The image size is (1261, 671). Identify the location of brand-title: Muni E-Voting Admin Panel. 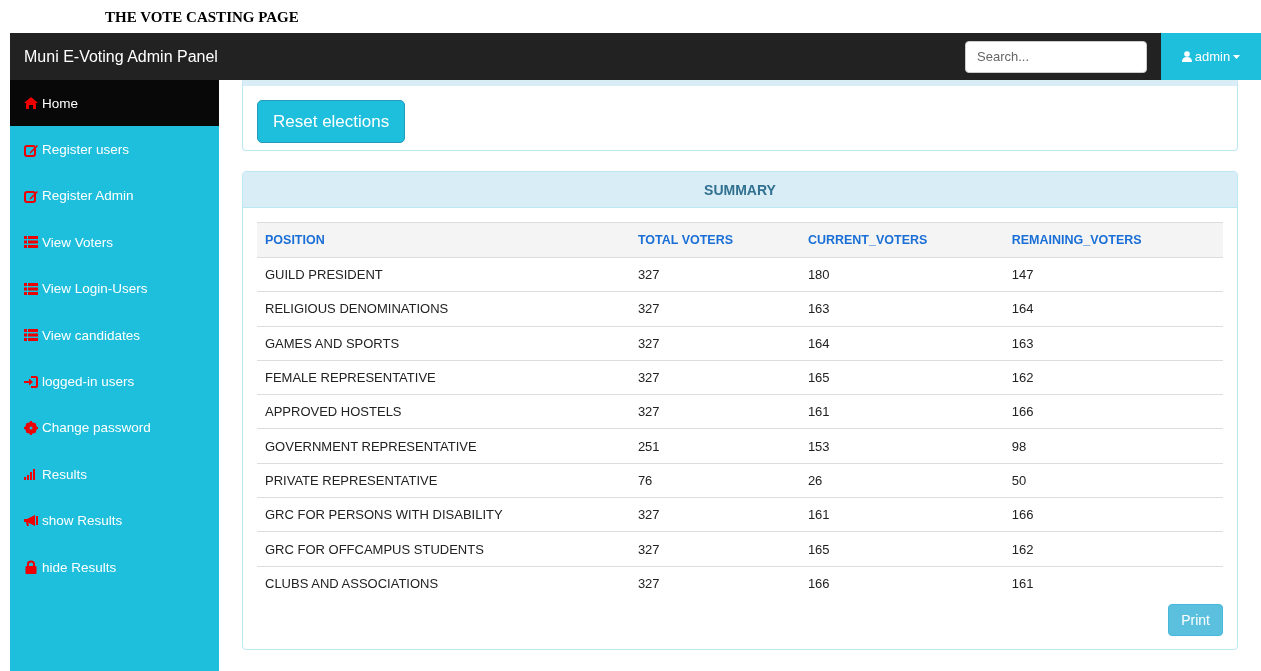
(487, 56).